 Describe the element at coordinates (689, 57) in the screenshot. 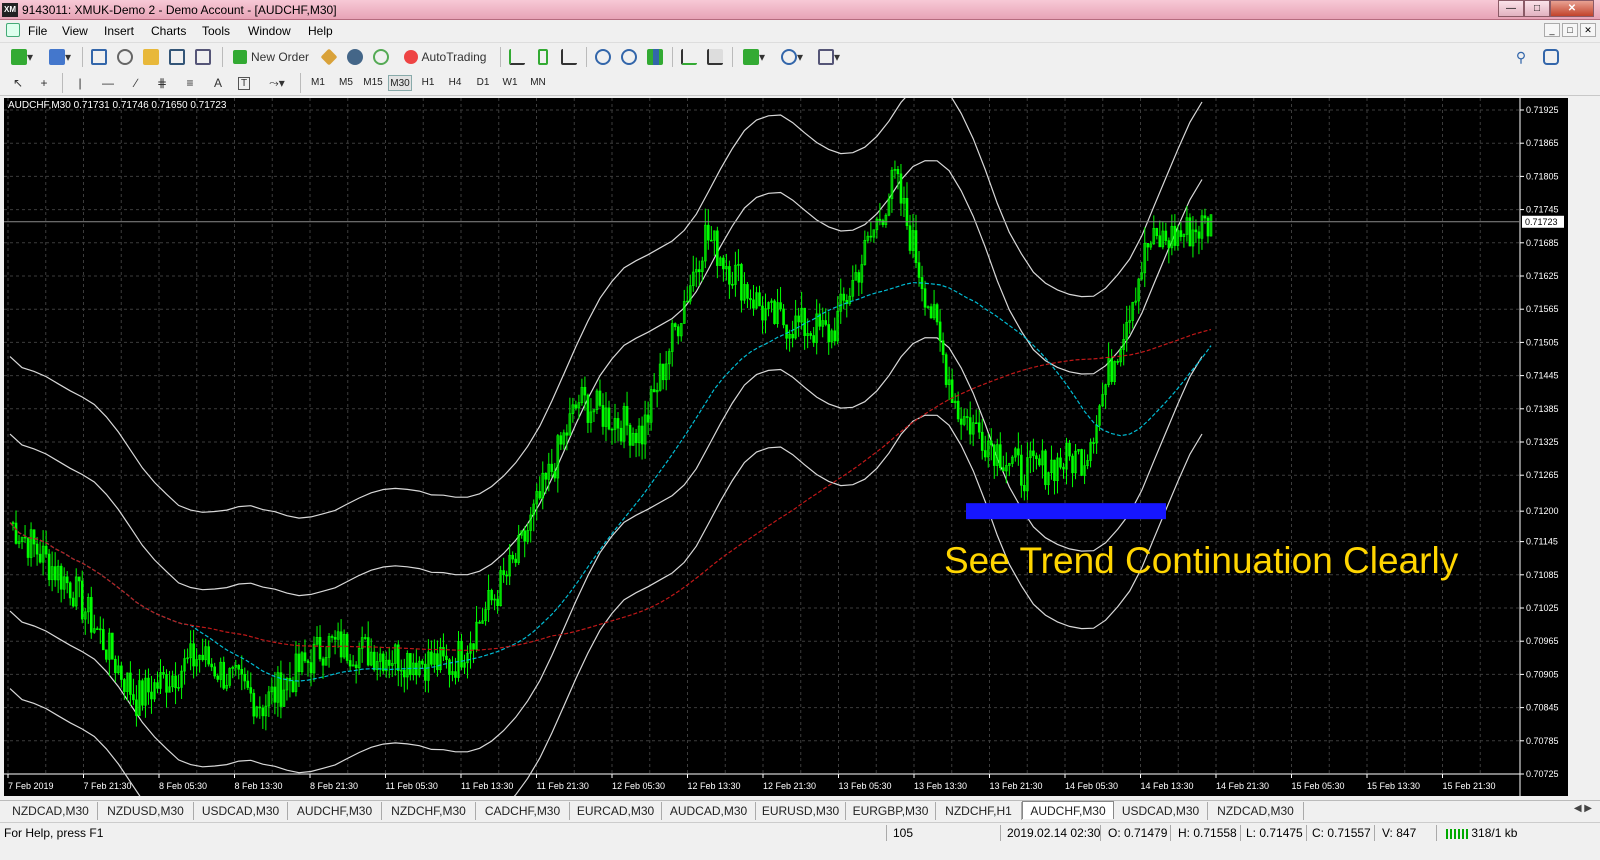

I see `auto-scroll-button` at that location.